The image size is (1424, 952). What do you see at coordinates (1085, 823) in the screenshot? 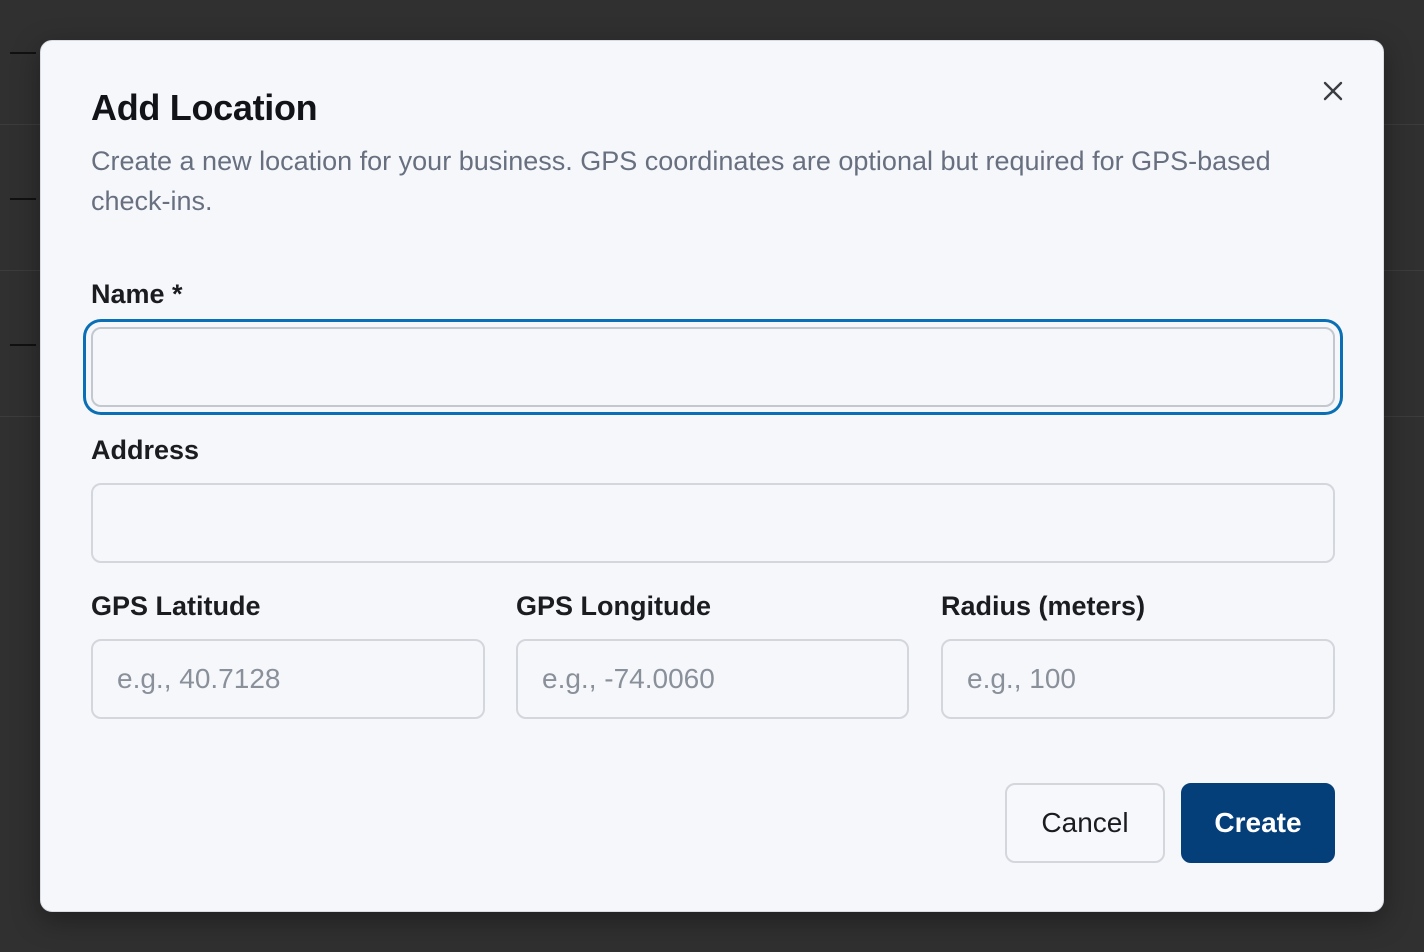
I see `cancel-button: Cancel` at bounding box center [1085, 823].